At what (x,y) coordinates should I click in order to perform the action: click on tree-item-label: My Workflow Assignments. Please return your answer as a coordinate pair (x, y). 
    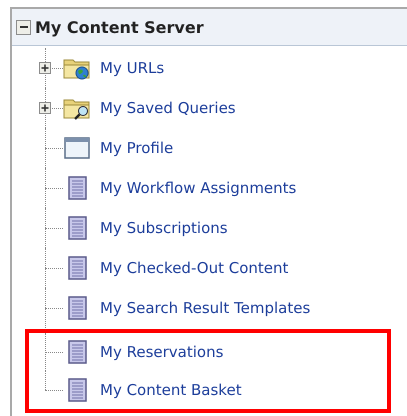
    Looking at the image, I should click on (198, 188).